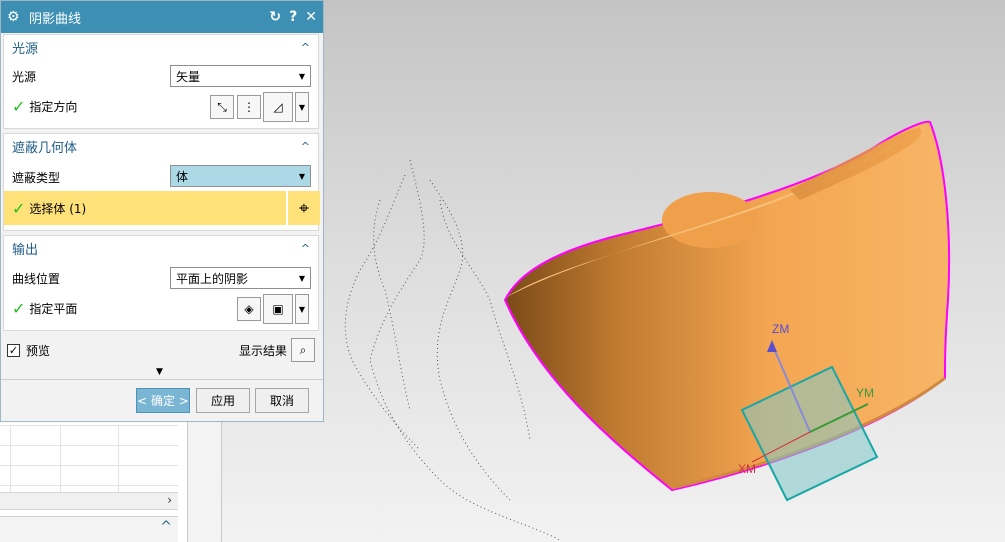 Image resolution: width=1005 pixels, height=542 pixels. Describe the element at coordinates (303, 208) in the screenshot. I see `crosshair-icon: ⌖` at that location.